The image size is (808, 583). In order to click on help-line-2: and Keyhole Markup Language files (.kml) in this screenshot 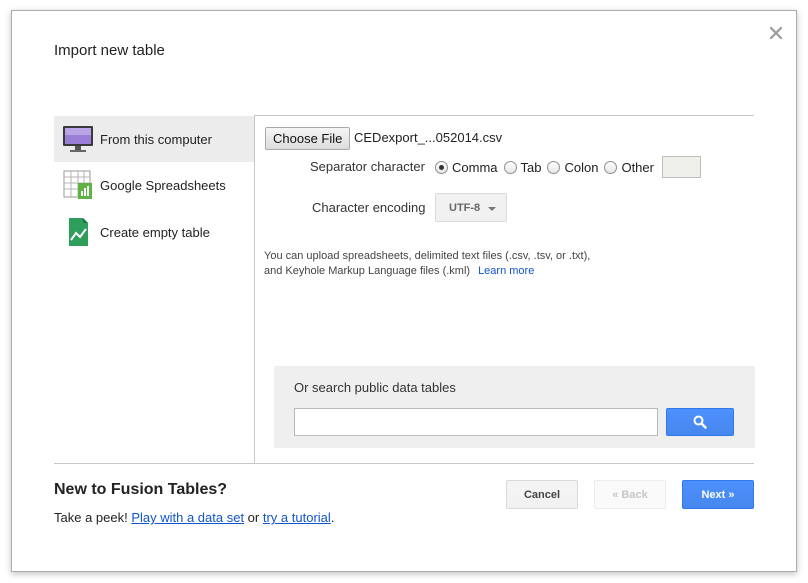, I will do `click(367, 271)`.